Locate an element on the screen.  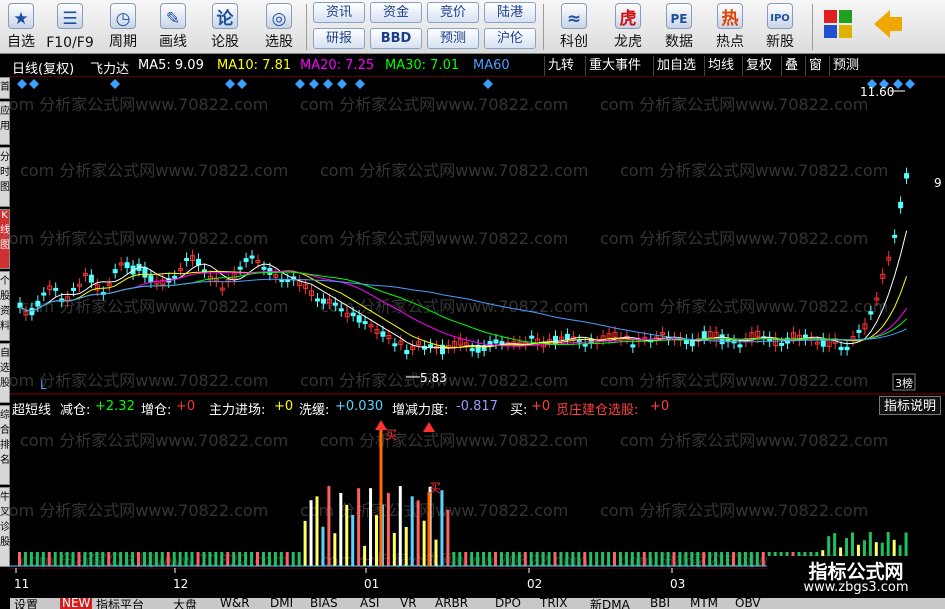
tab-new: NEW is located at coordinates (76, 603).